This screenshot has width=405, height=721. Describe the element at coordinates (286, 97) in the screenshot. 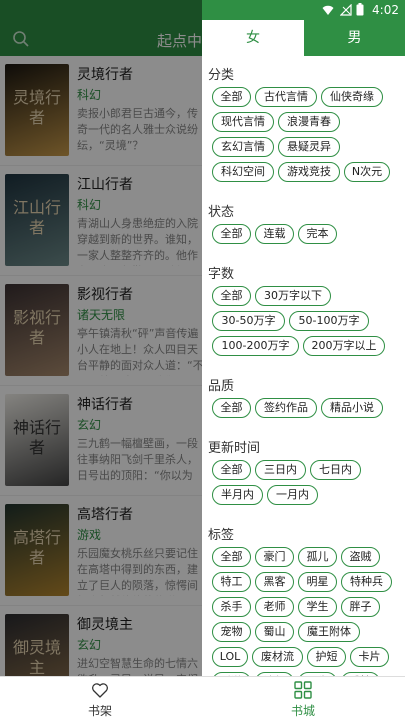

I see `filter-chip: 古代言情` at that location.